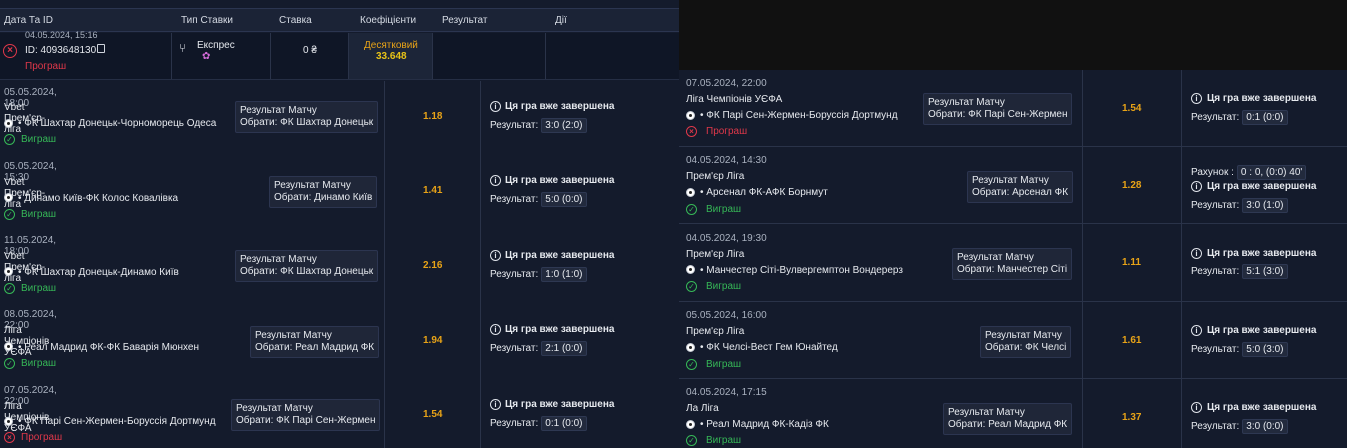 The image size is (1347, 448). I want to click on row-odds: 1.61, so click(1132, 340).